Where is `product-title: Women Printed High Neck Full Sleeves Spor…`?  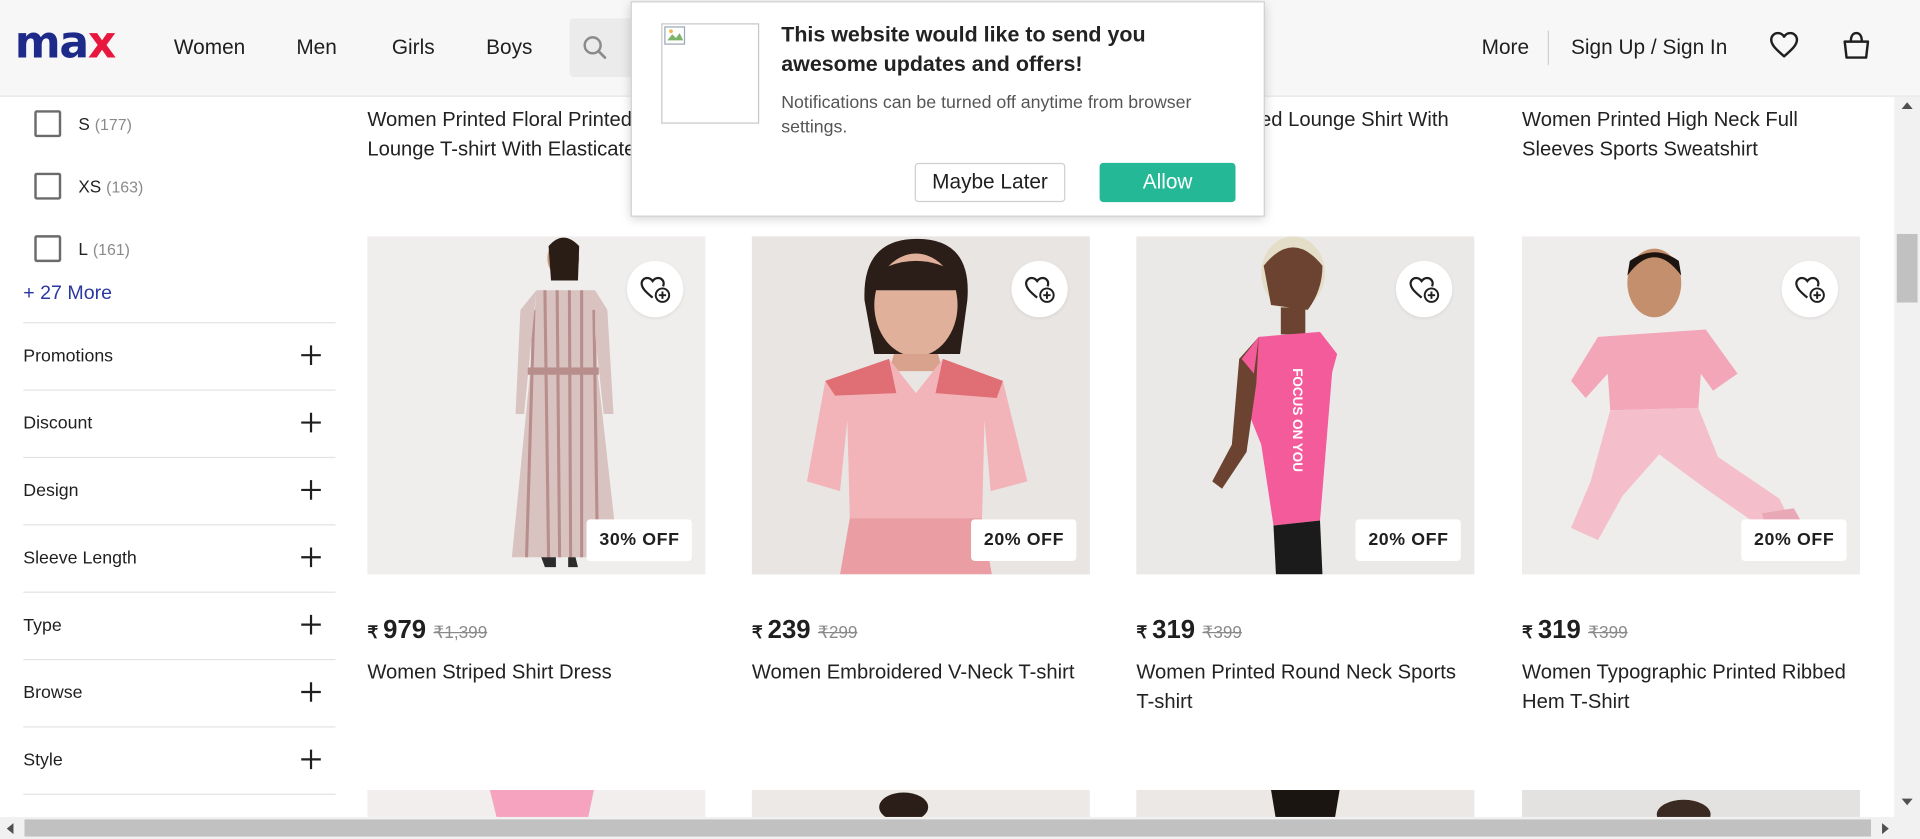 product-title: Women Printed High Neck Full Sleeves Spor… is located at coordinates (1660, 134).